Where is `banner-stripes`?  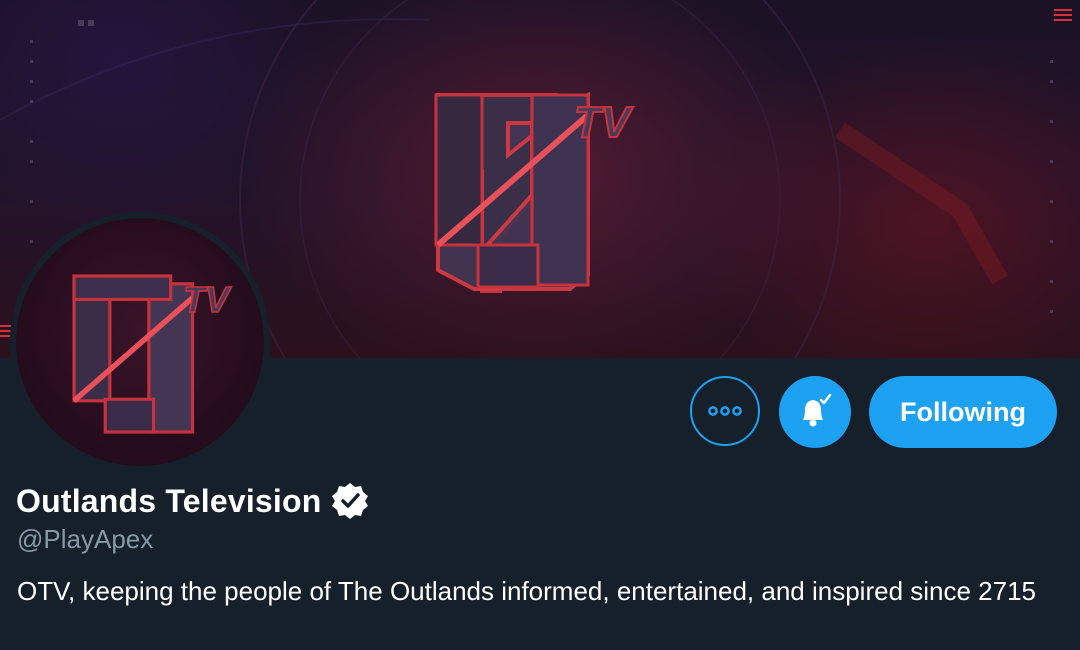
banner-stripes is located at coordinates (1063, 15).